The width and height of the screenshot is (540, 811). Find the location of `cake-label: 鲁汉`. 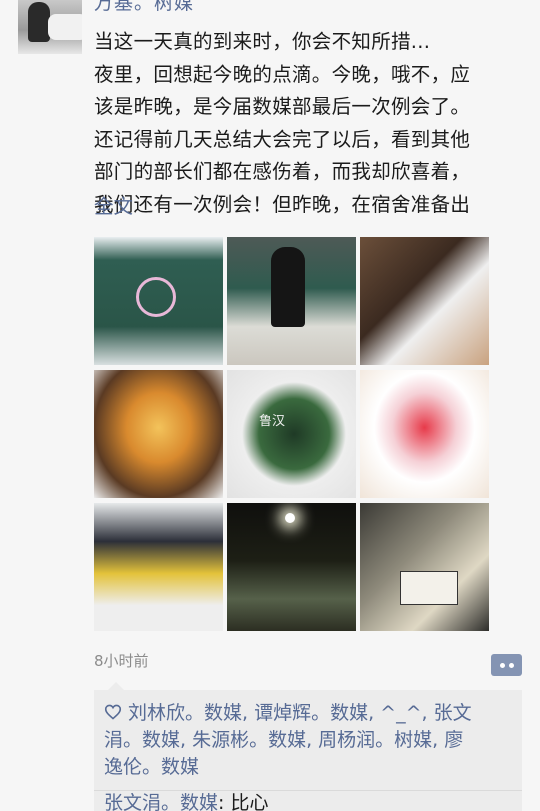

cake-label: 鲁汉 is located at coordinates (272, 421).